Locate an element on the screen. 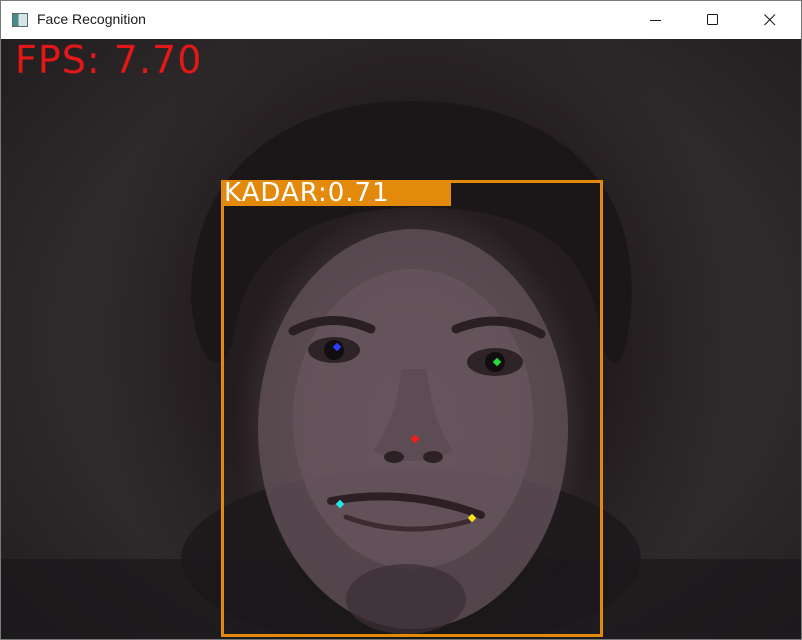  window-title: Face Recognition is located at coordinates (91, 19).